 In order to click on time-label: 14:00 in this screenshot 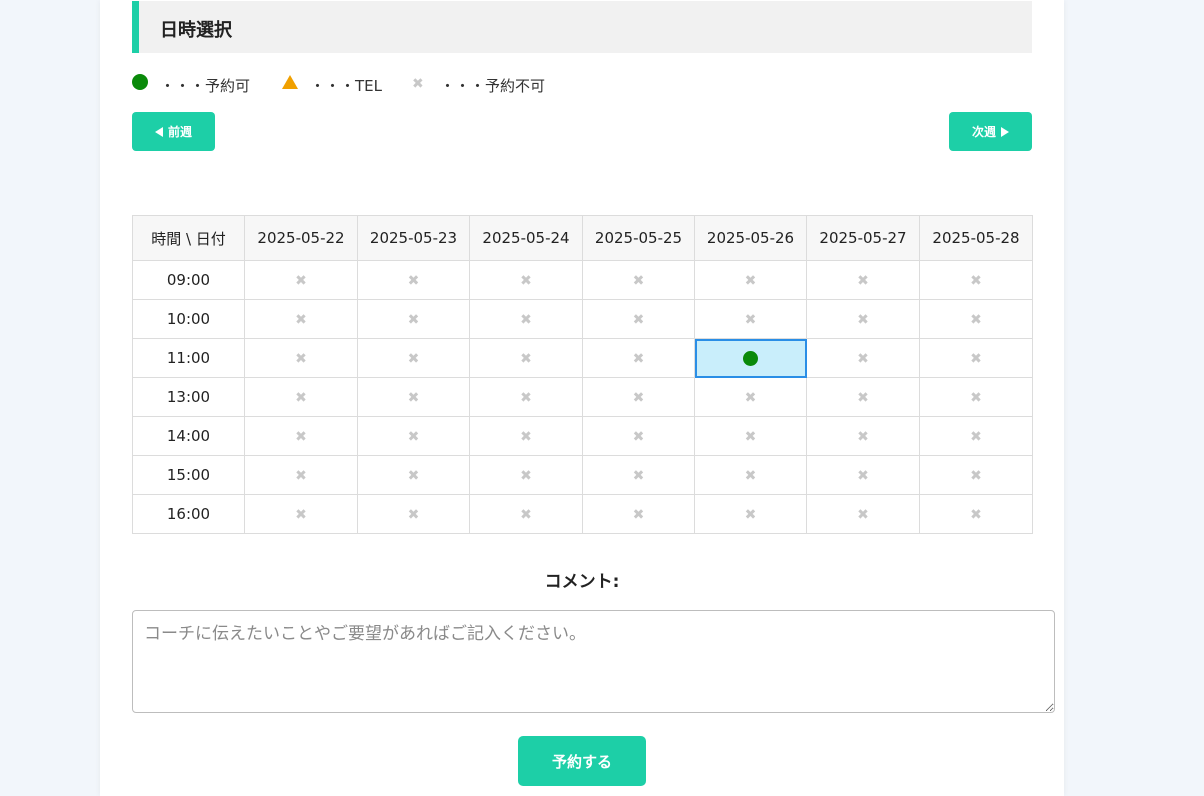, I will do `click(188, 436)`.